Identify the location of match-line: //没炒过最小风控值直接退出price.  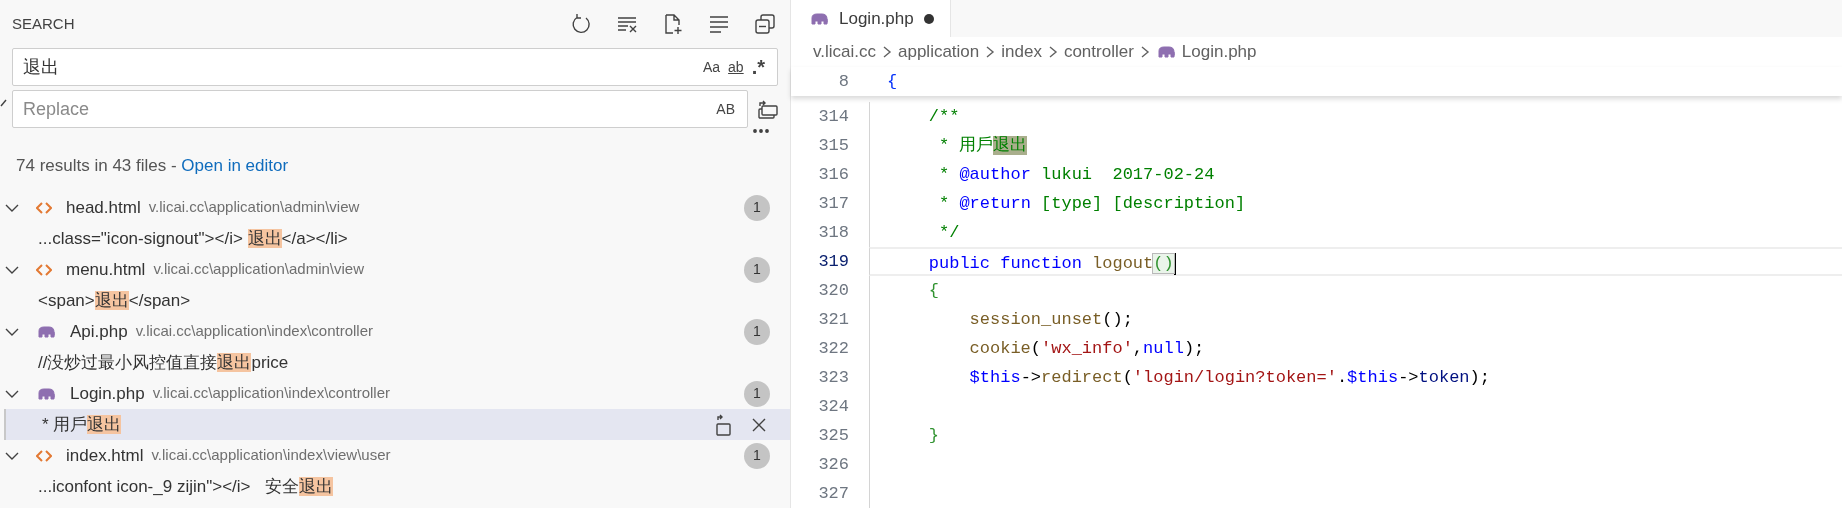
(163, 362).